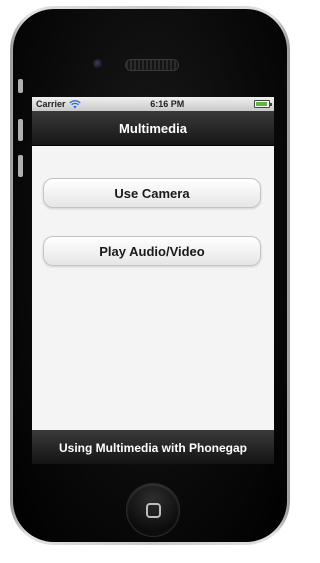 The image size is (320, 563). Describe the element at coordinates (74, 103) in the screenshot. I see `wifi-icon` at that location.